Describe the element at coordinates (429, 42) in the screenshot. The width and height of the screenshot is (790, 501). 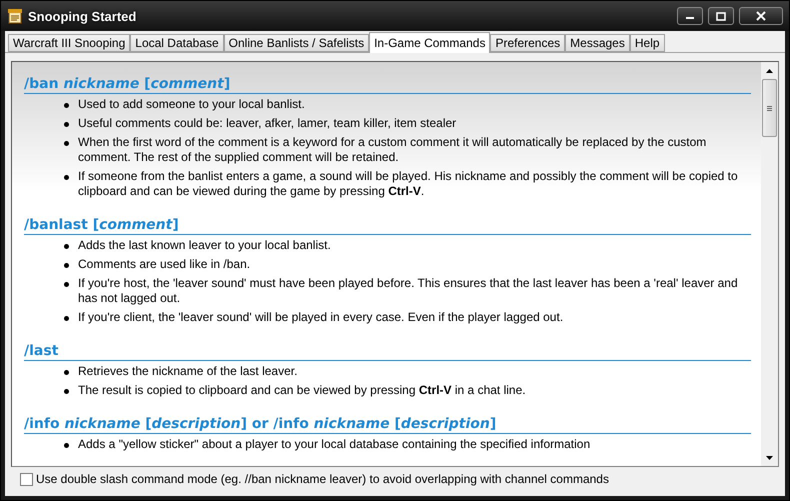
I see `tab: In-Game Commands` at that location.